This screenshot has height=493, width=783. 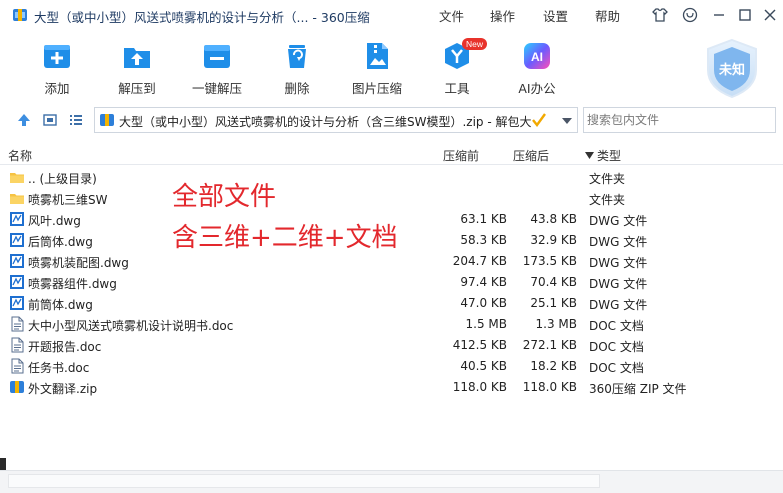 I want to click on file-name: 前筒体.dwg, so click(x=60, y=305).